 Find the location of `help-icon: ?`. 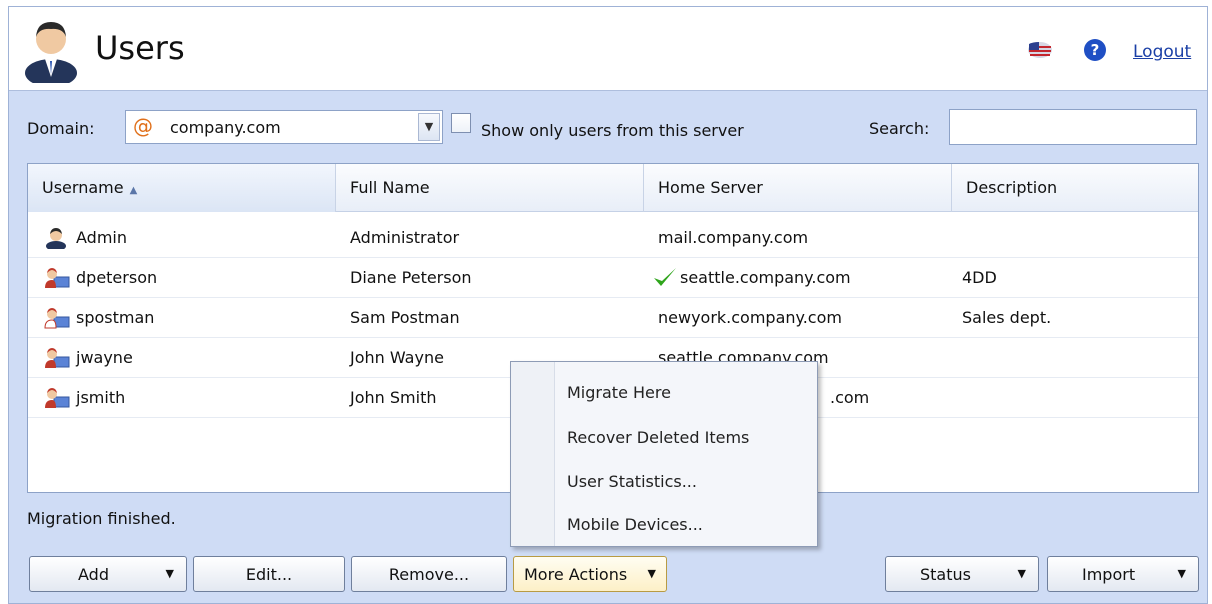

help-icon: ? is located at coordinates (1095, 50).